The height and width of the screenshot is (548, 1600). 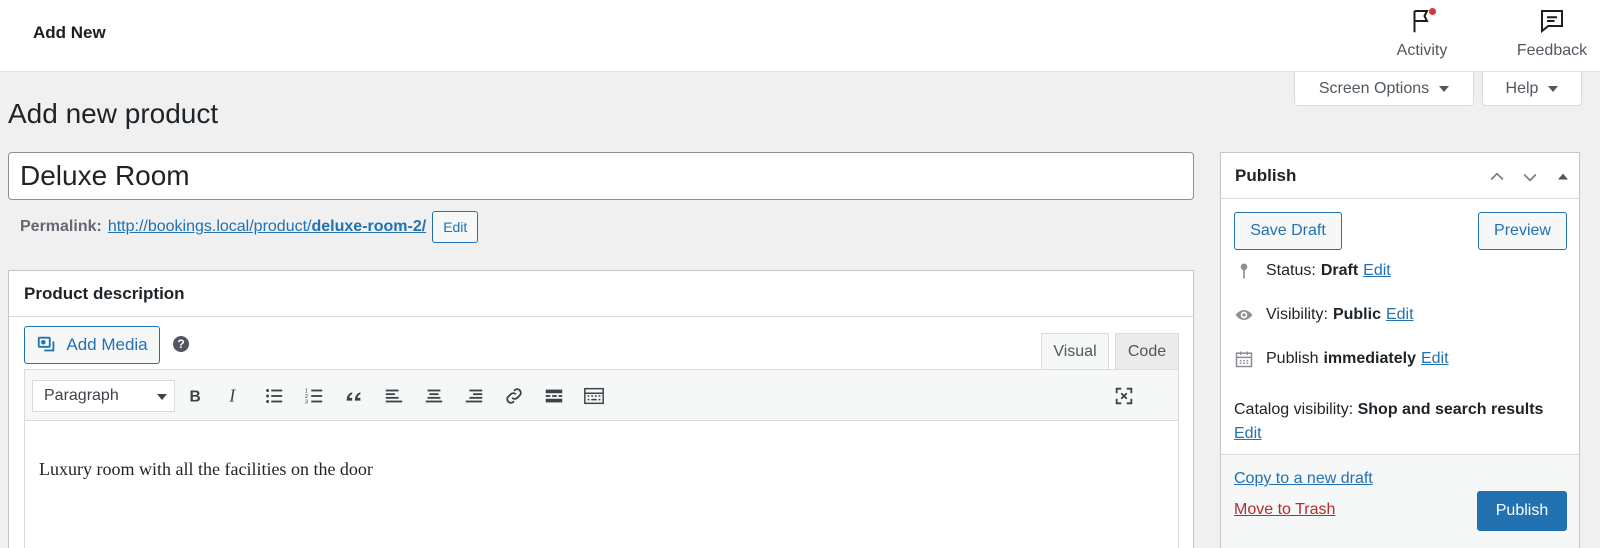 I want to click on feedback-button: Feedback, so click(x=1552, y=33).